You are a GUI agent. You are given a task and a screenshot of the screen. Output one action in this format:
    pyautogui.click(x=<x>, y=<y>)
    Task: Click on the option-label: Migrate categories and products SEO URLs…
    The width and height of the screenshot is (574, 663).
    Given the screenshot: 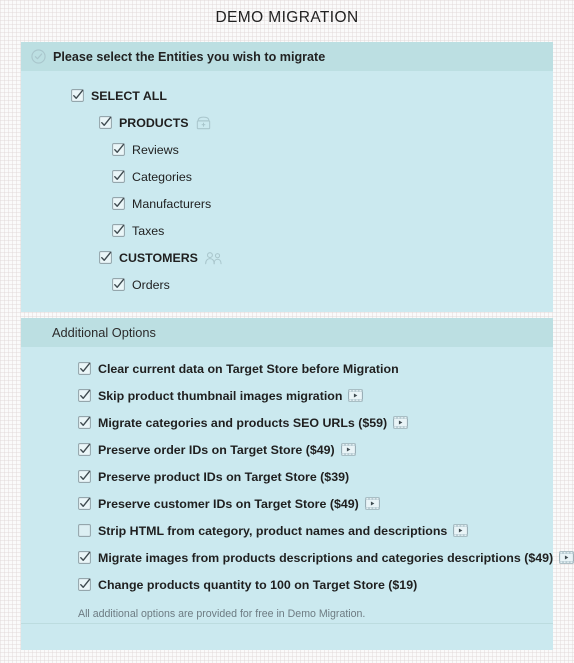 What is the action you would take?
    pyautogui.click(x=243, y=422)
    